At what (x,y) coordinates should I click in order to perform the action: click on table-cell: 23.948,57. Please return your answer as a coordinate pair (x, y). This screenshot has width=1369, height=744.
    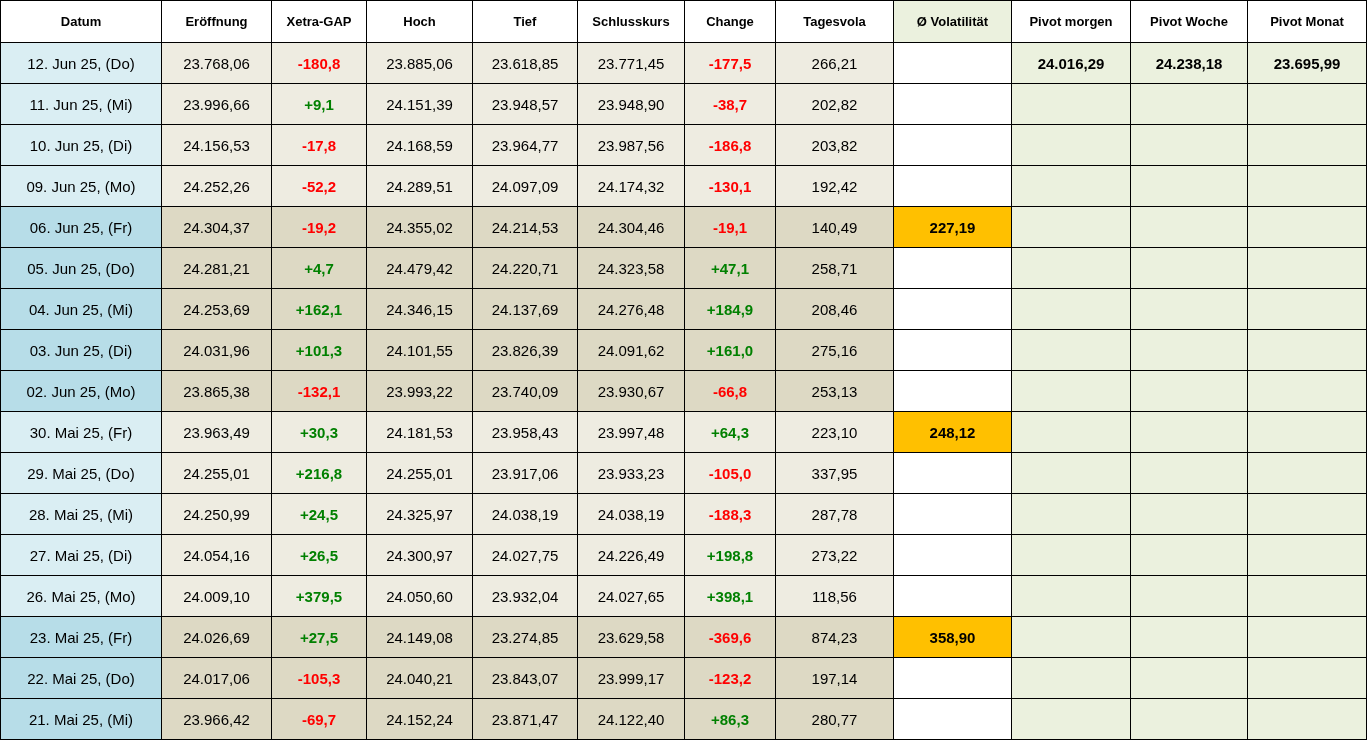
    Looking at the image, I should click on (525, 104).